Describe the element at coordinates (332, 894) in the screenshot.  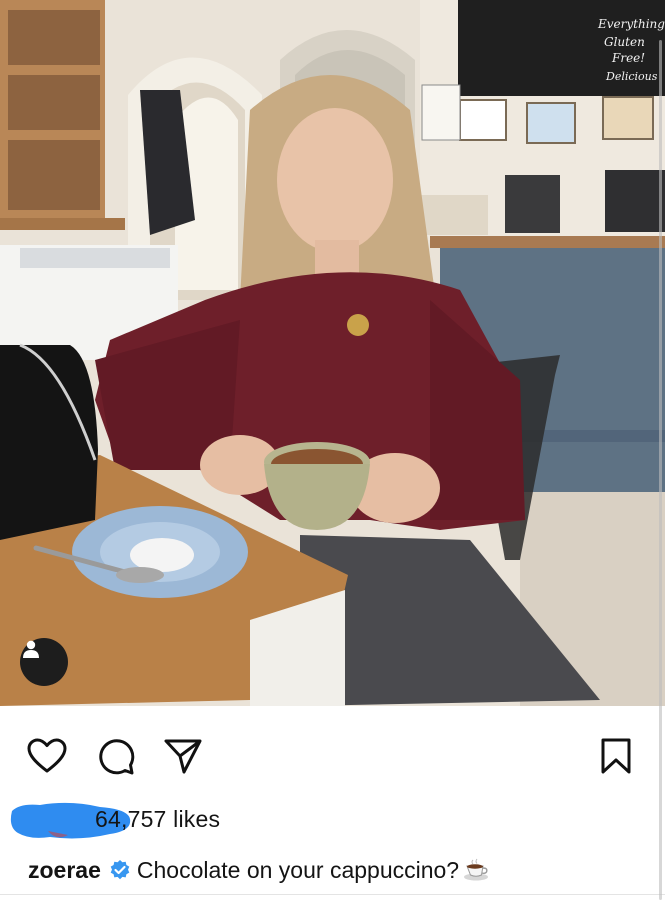
I see `post-divider` at that location.